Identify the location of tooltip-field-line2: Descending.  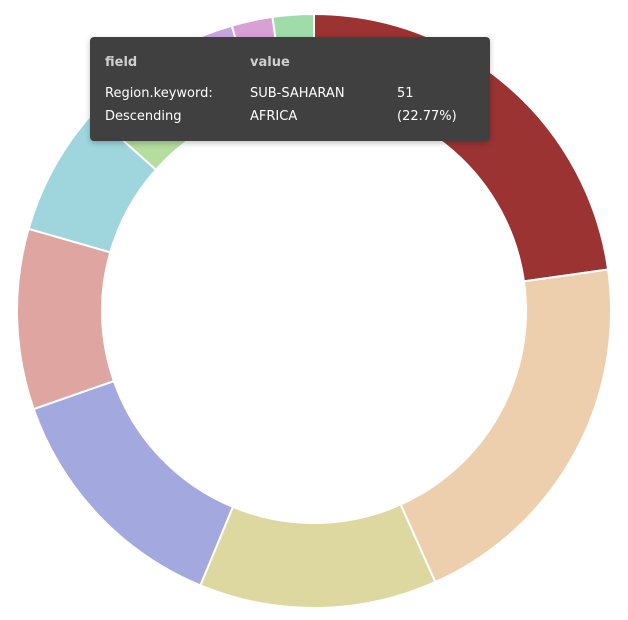
(143, 116).